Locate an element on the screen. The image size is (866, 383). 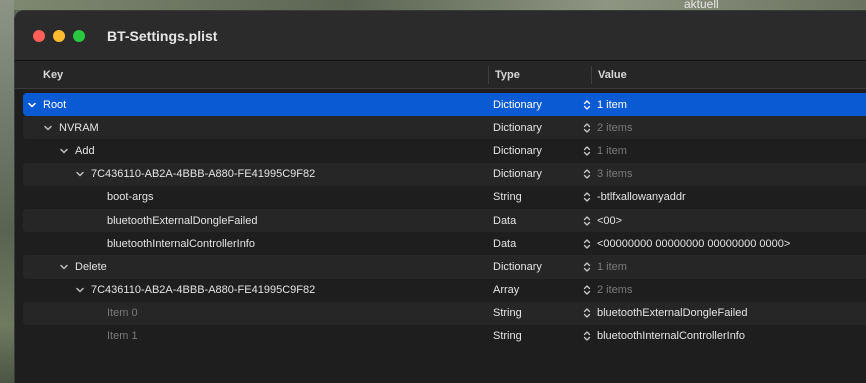
window-controls is located at coordinates (59, 35).